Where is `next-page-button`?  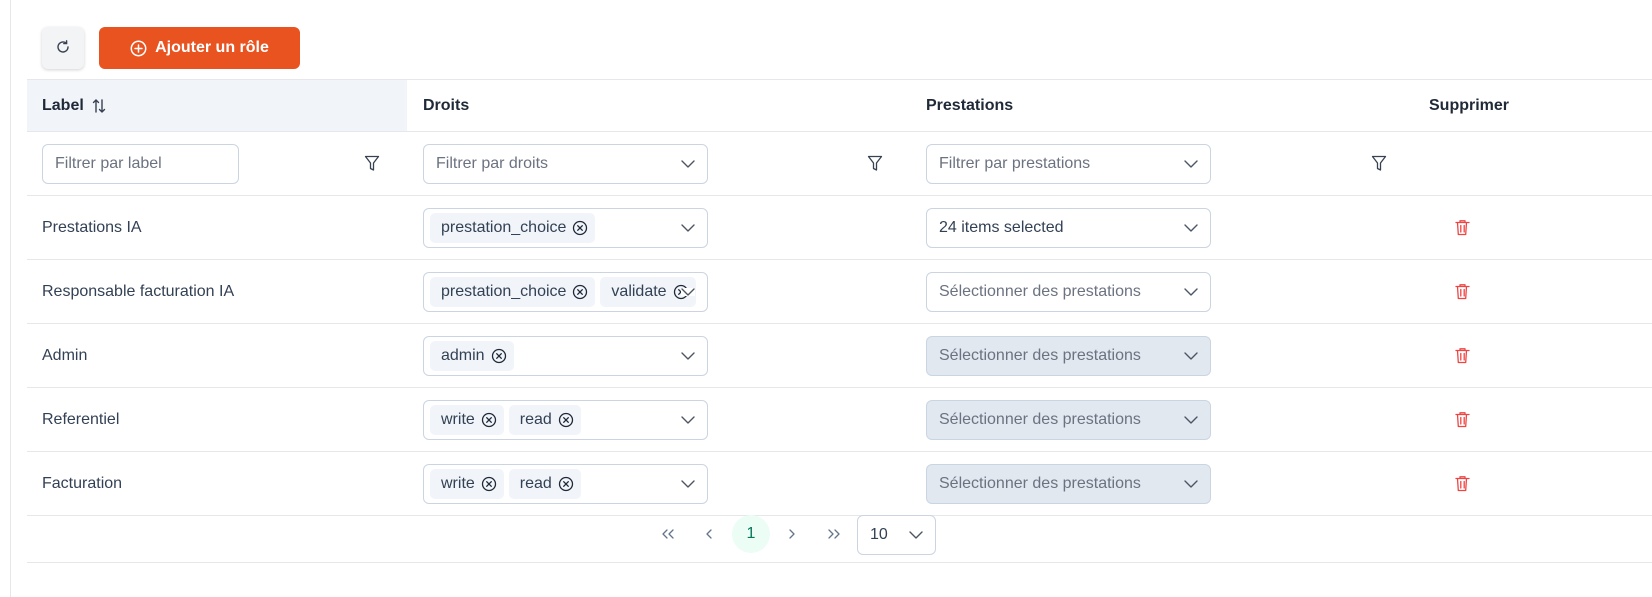
next-page-button is located at coordinates (792, 534).